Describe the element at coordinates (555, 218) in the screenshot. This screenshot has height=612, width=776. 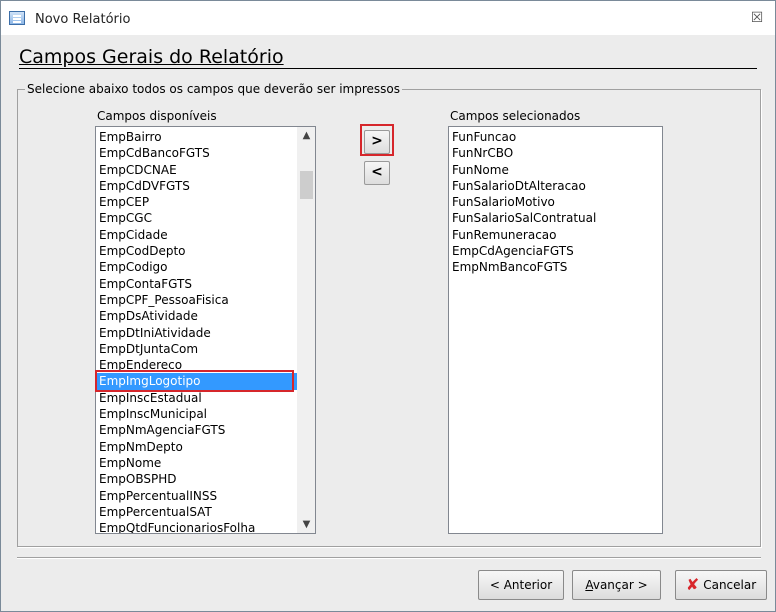
I see `selected-field-item: FunSalarioSalContratual` at that location.